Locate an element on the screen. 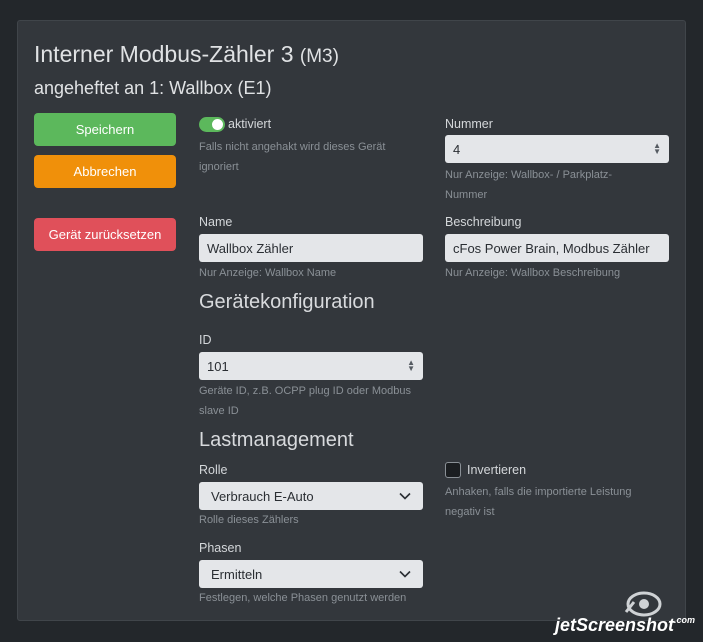  page-subtitle: angeheftet an 1: Wallbox (E1) is located at coordinates (153, 88).